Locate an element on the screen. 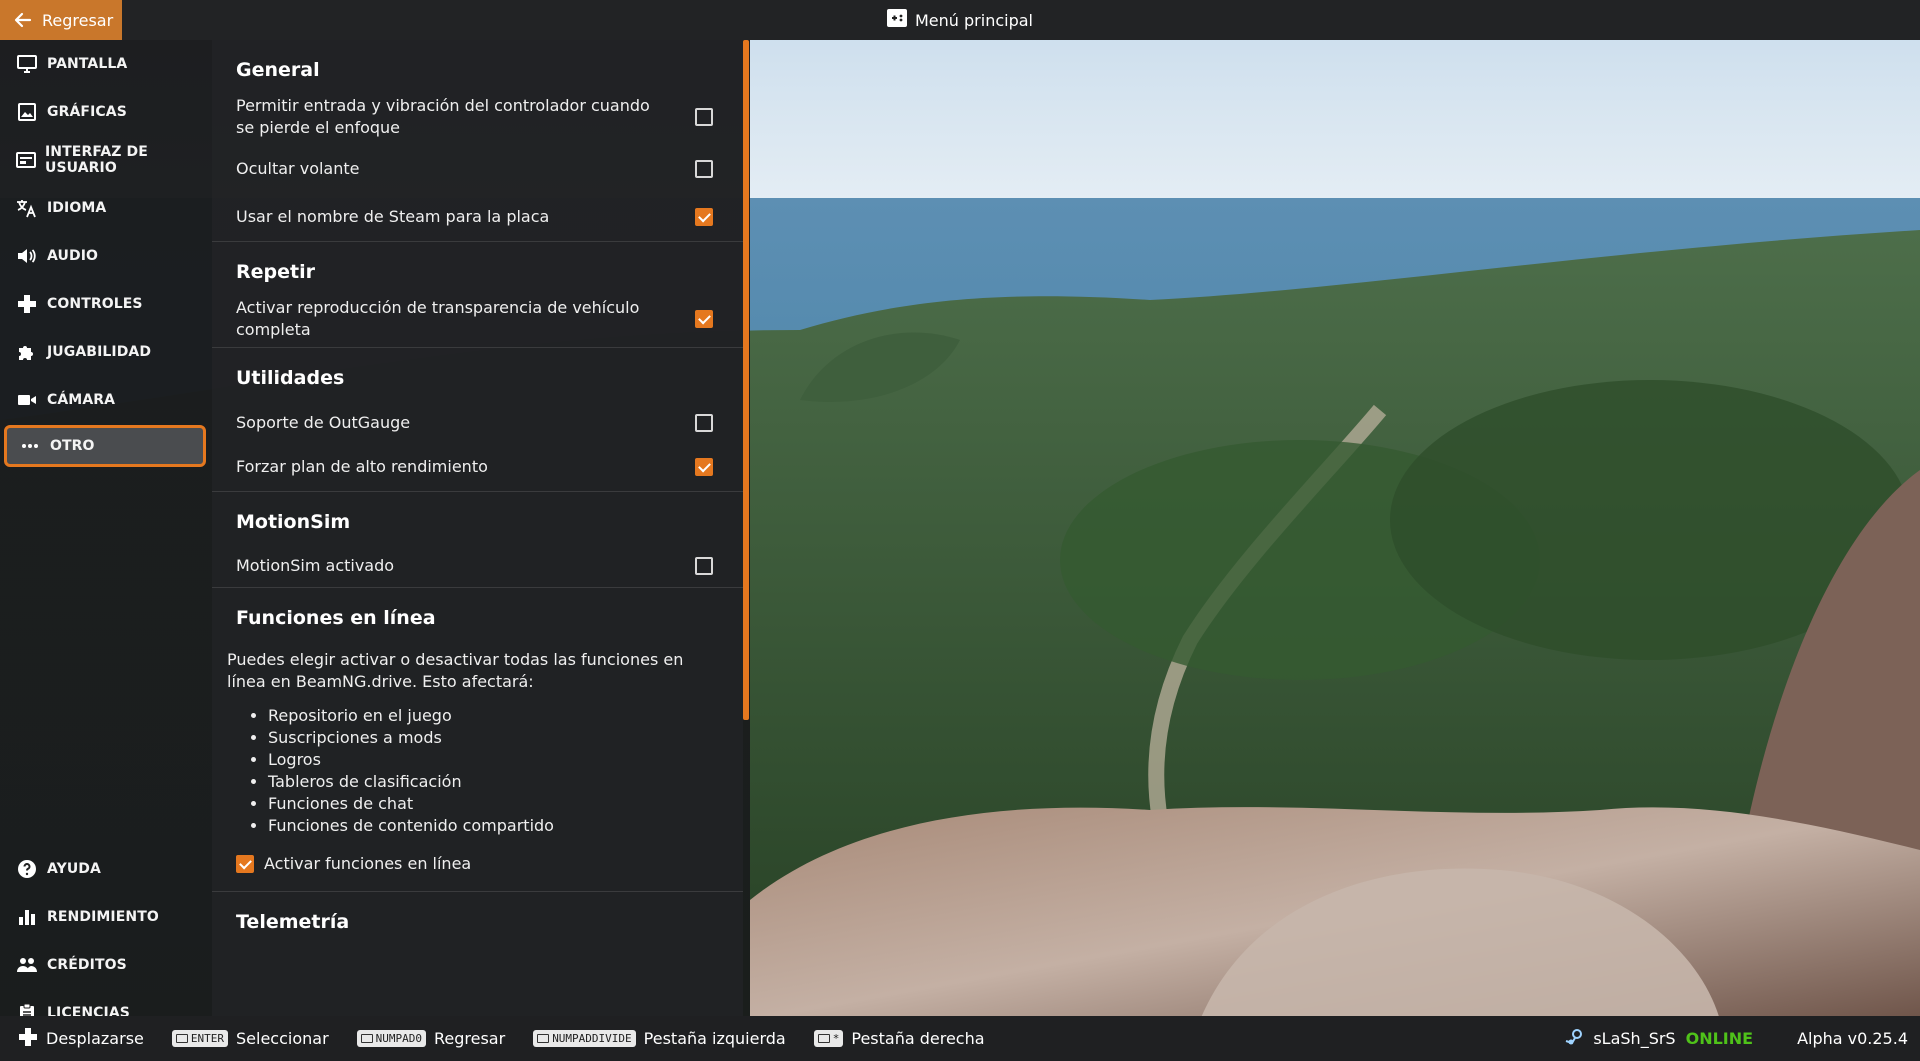  dpad-icon is located at coordinates (28, 1039).